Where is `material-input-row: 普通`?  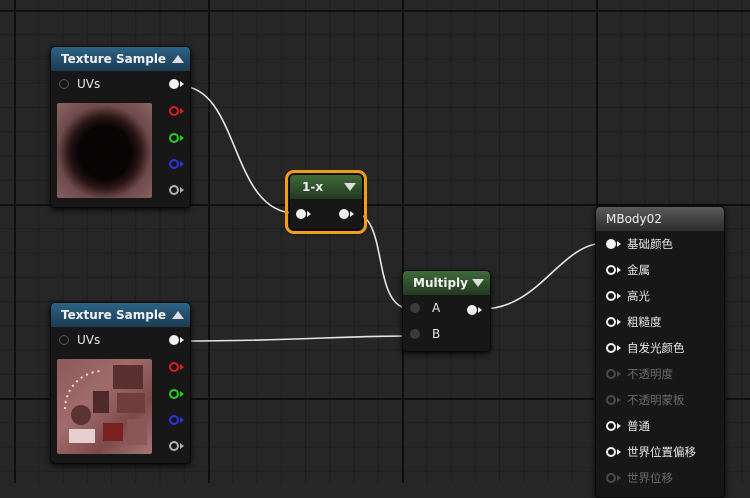
material-input-row: 普通 is located at coordinates (660, 426).